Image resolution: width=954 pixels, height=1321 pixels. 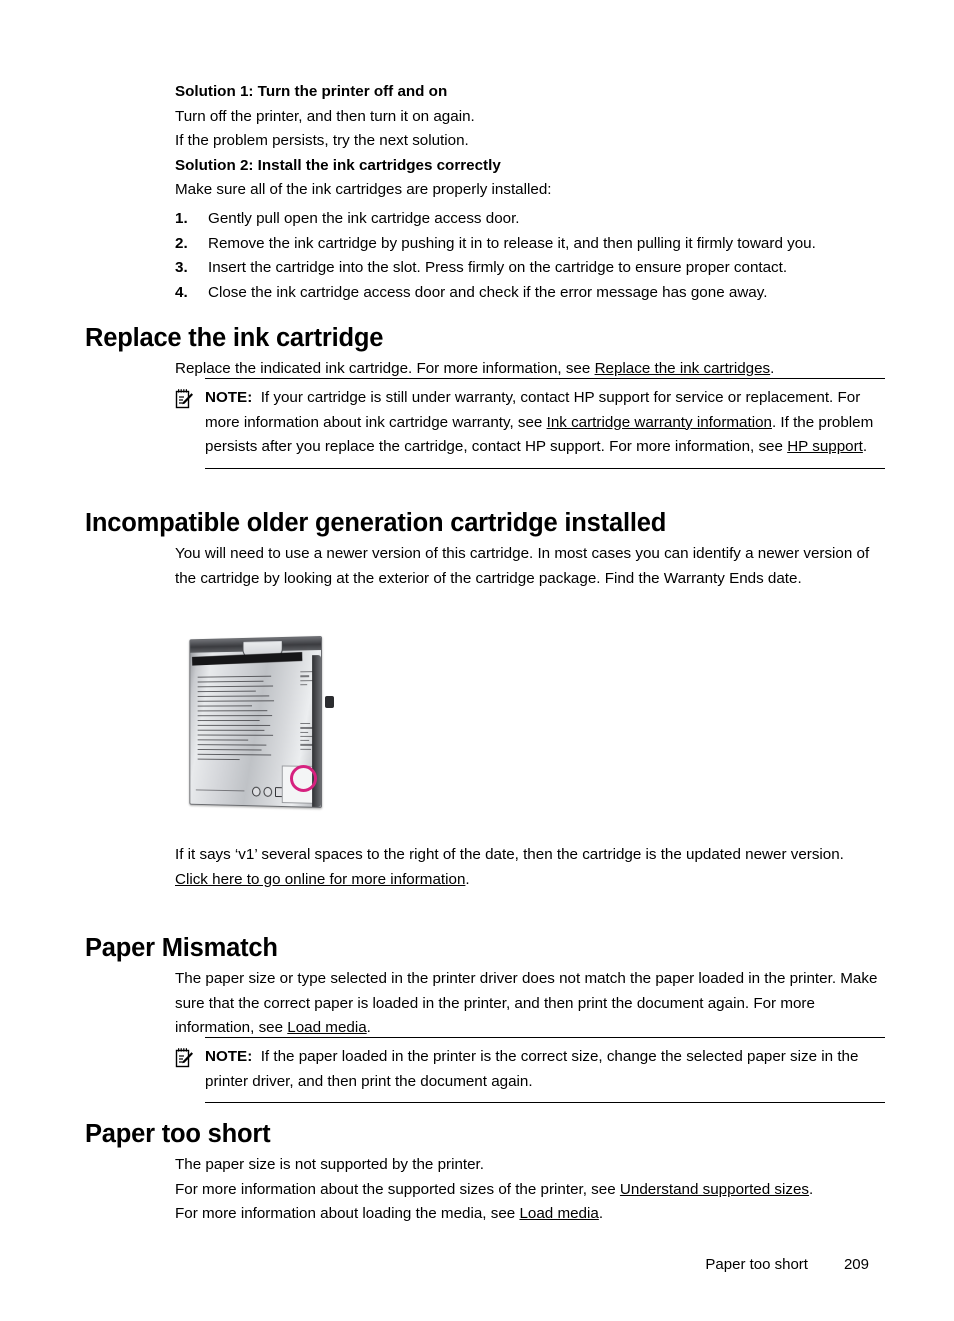 I want to click on link-replace-the-ink-cartridges: Replace the ink cartridges, so click(x=683, y=368).